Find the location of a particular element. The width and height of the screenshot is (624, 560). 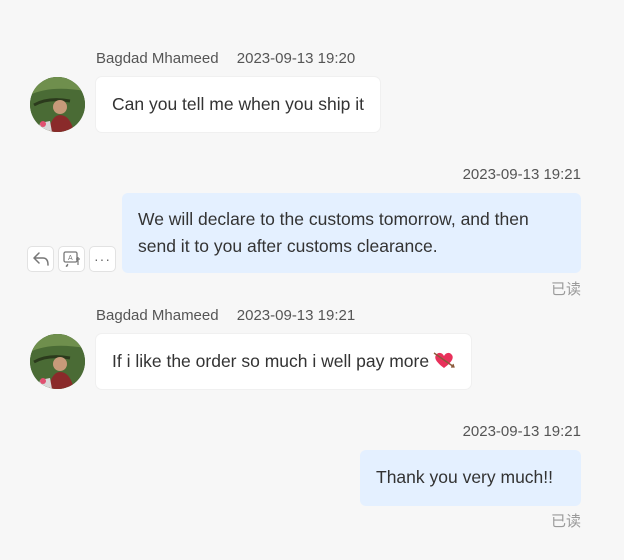

message-actions: A ··· is located at coordinates (71, 259).